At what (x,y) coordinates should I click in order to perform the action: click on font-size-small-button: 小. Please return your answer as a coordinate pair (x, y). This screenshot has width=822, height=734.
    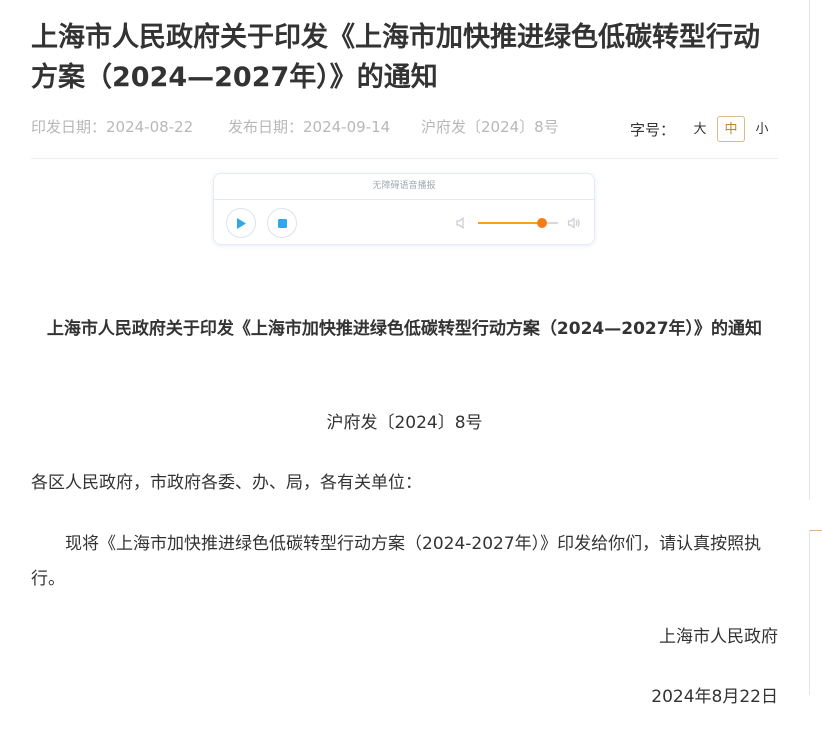
    Looking at the image, I should click on (762, 129).